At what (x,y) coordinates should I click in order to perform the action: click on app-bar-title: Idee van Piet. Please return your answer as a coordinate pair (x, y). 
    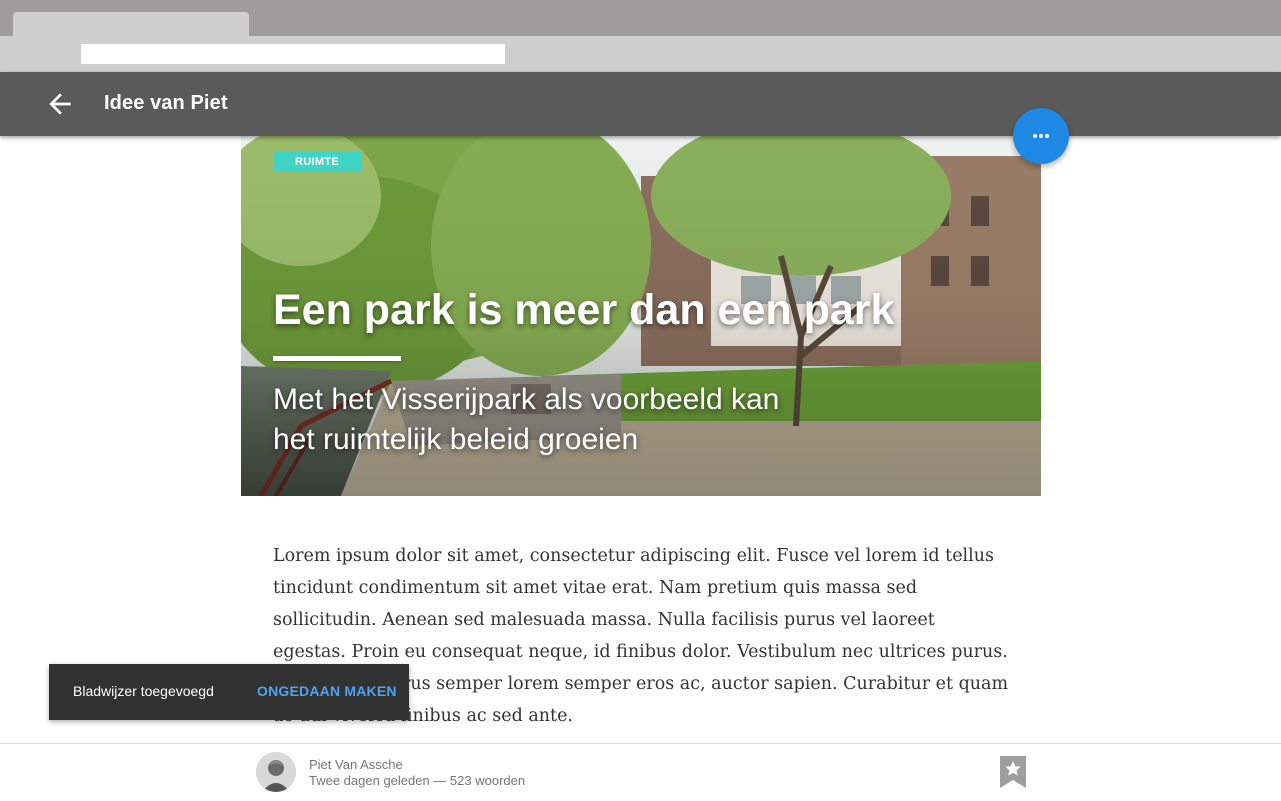
    Looking at the image, I should click on (166, 103).